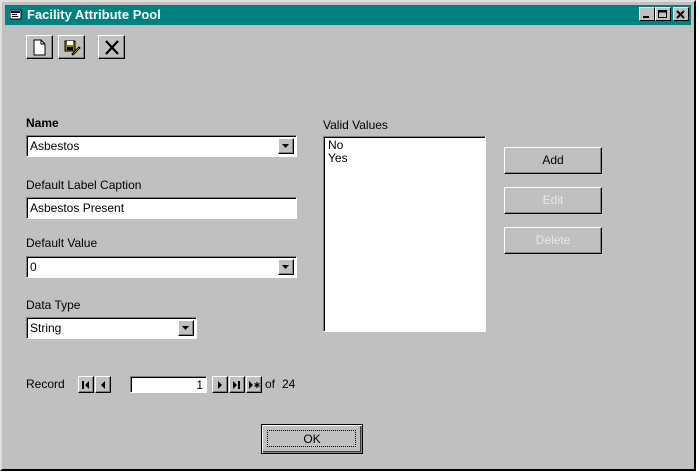 This screenshot has height=473, width=699. I want to click on new-record-button, so click(254, 384).